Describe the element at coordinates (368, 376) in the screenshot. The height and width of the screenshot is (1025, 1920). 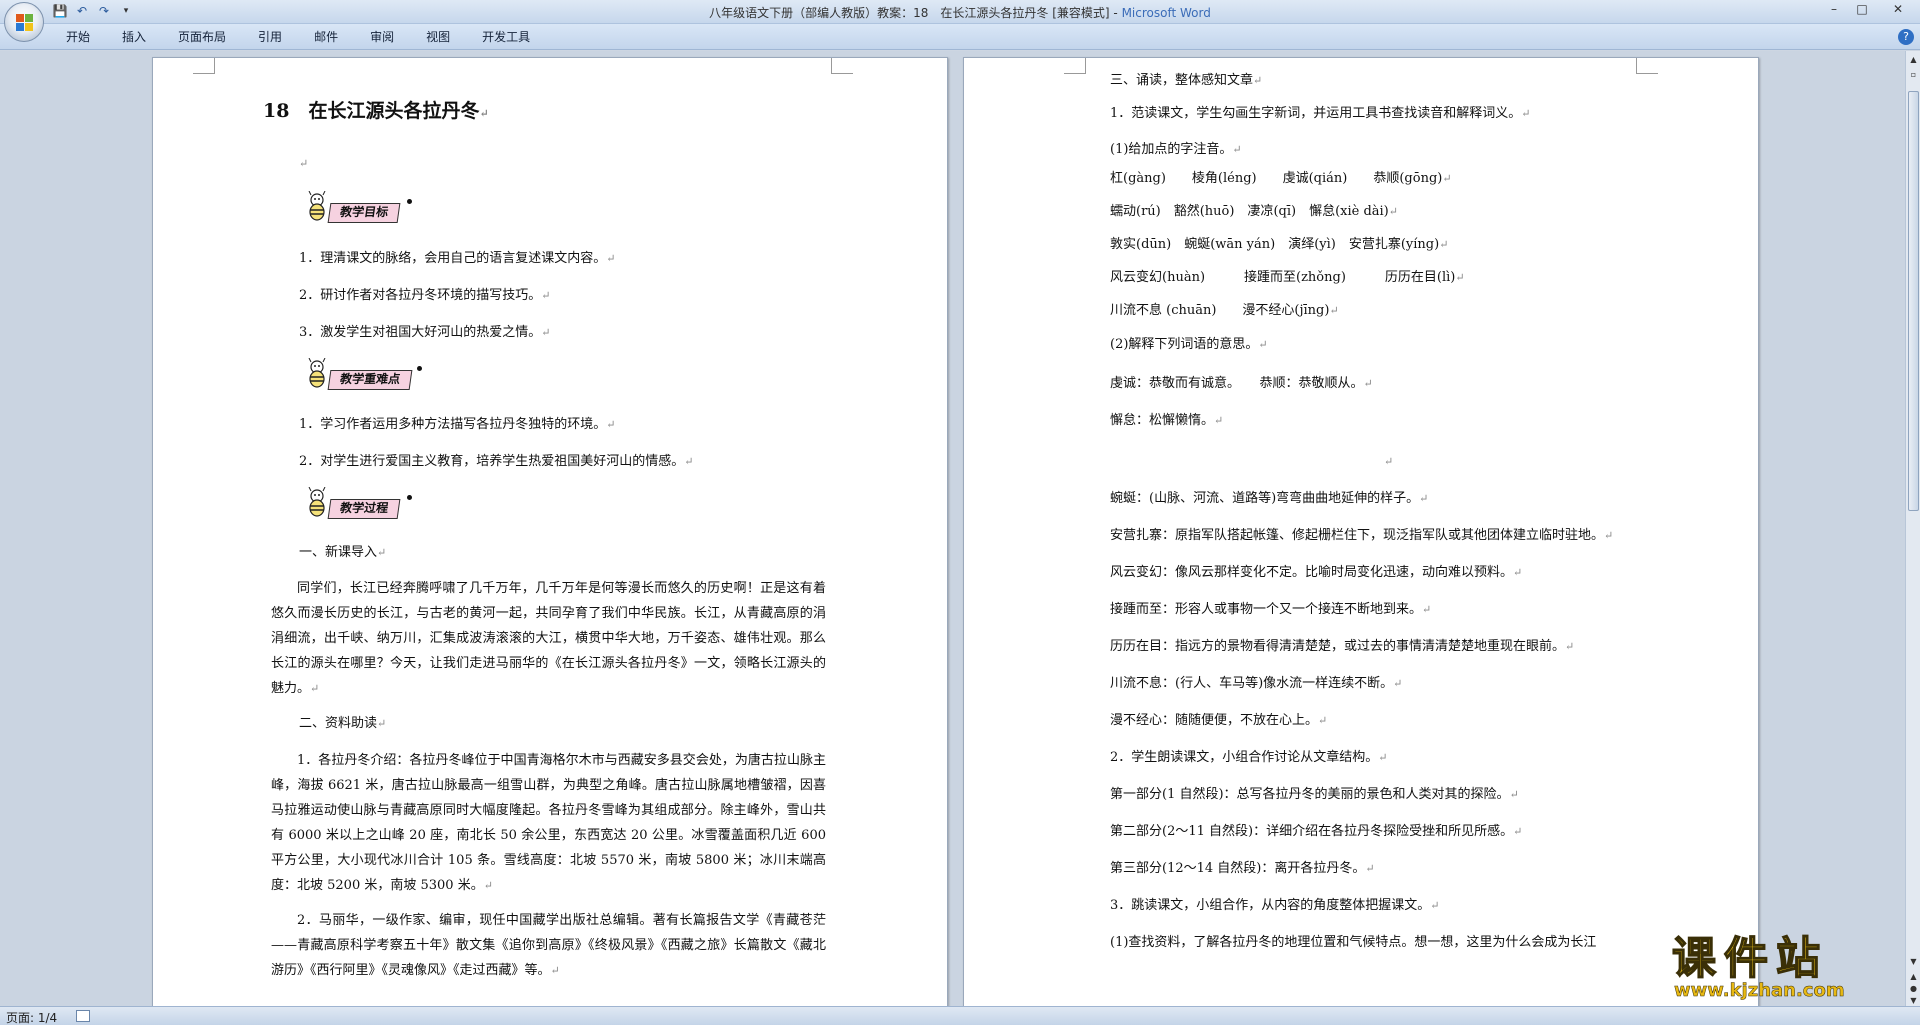
I see `badge-key-difficulties: 教学重难点` at that location.